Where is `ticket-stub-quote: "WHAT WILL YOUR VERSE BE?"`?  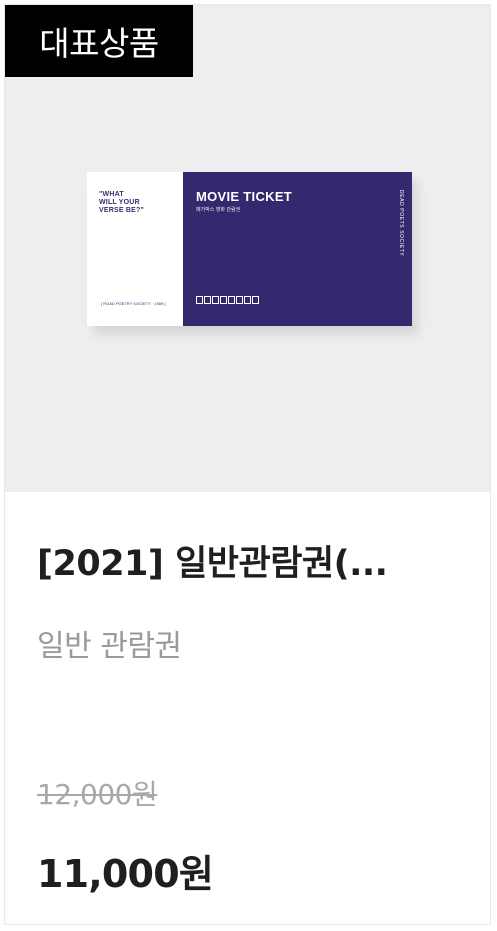 ticket-stub-quote: "WHAT WILL YOUR VERSE BE?" is located at coordinates (121, 202).